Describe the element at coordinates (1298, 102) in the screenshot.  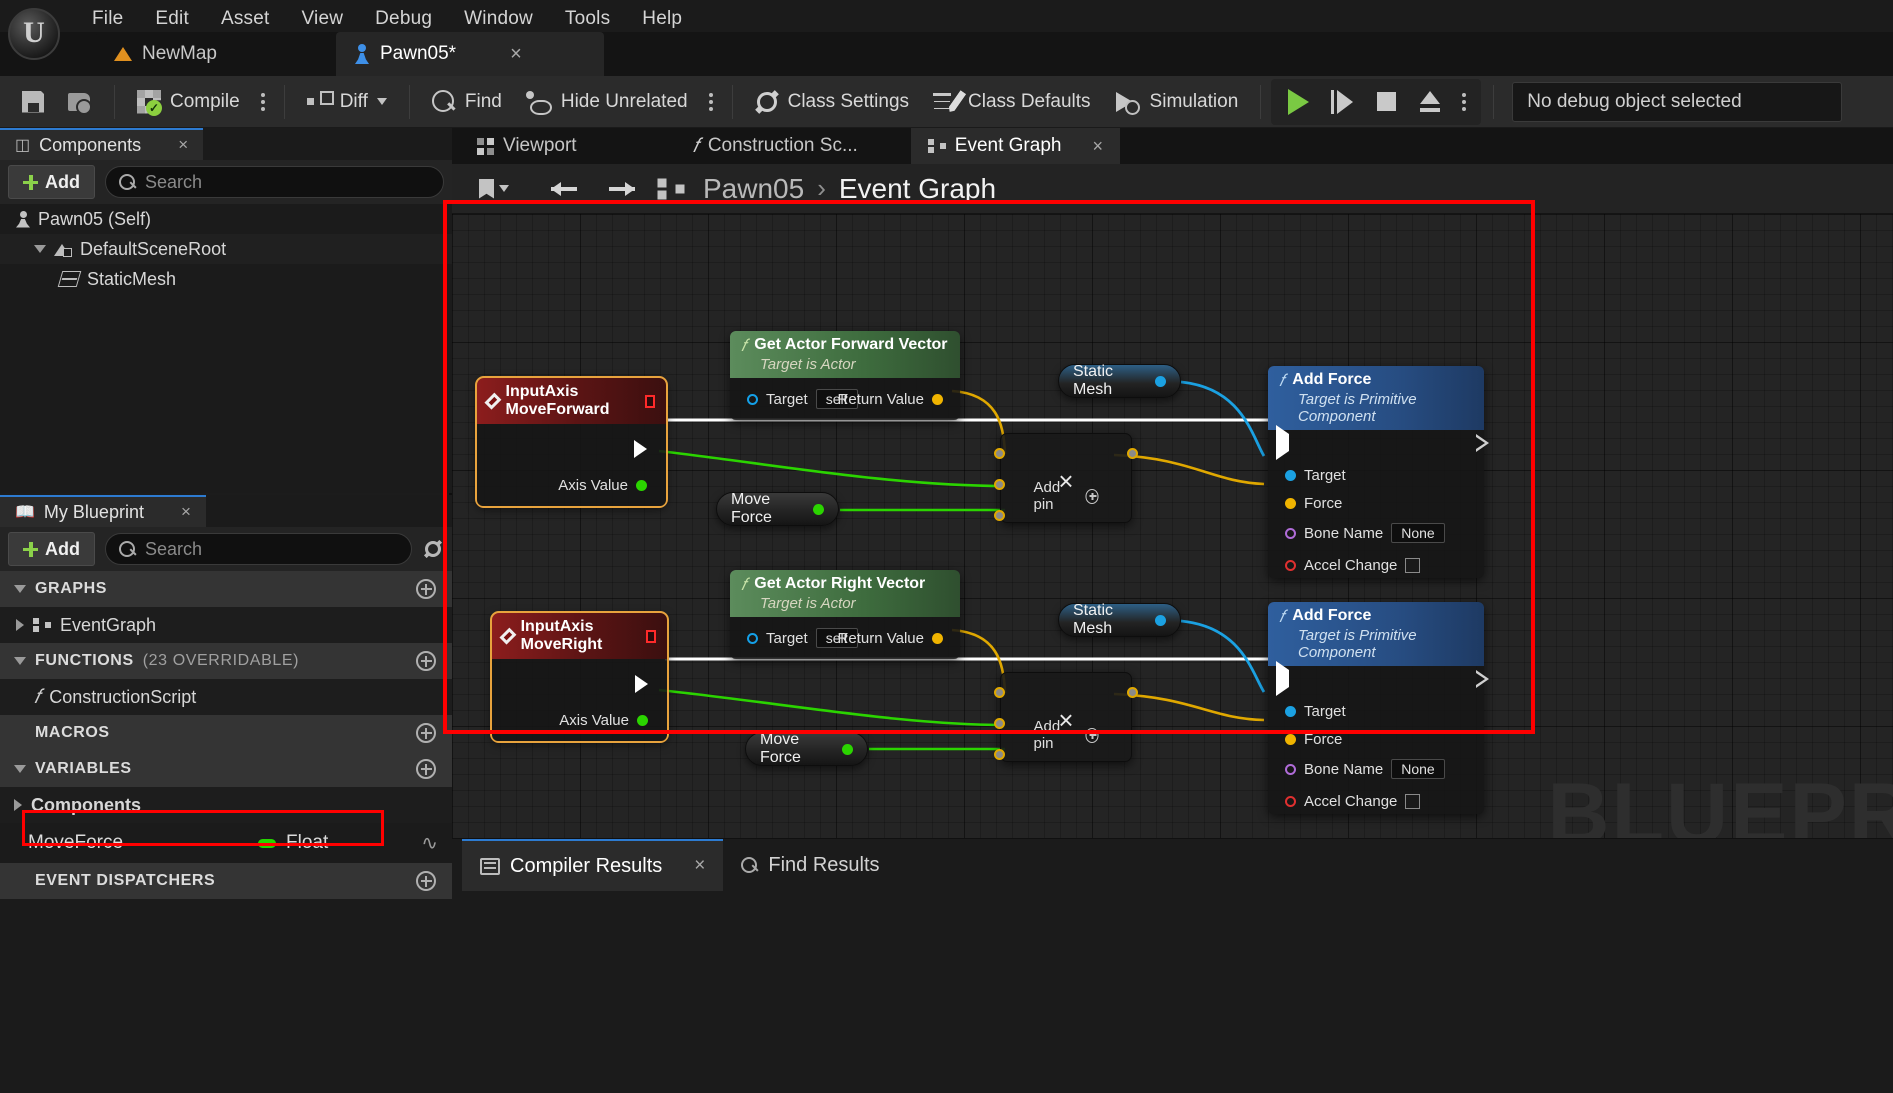
I see `play-button` at that location.